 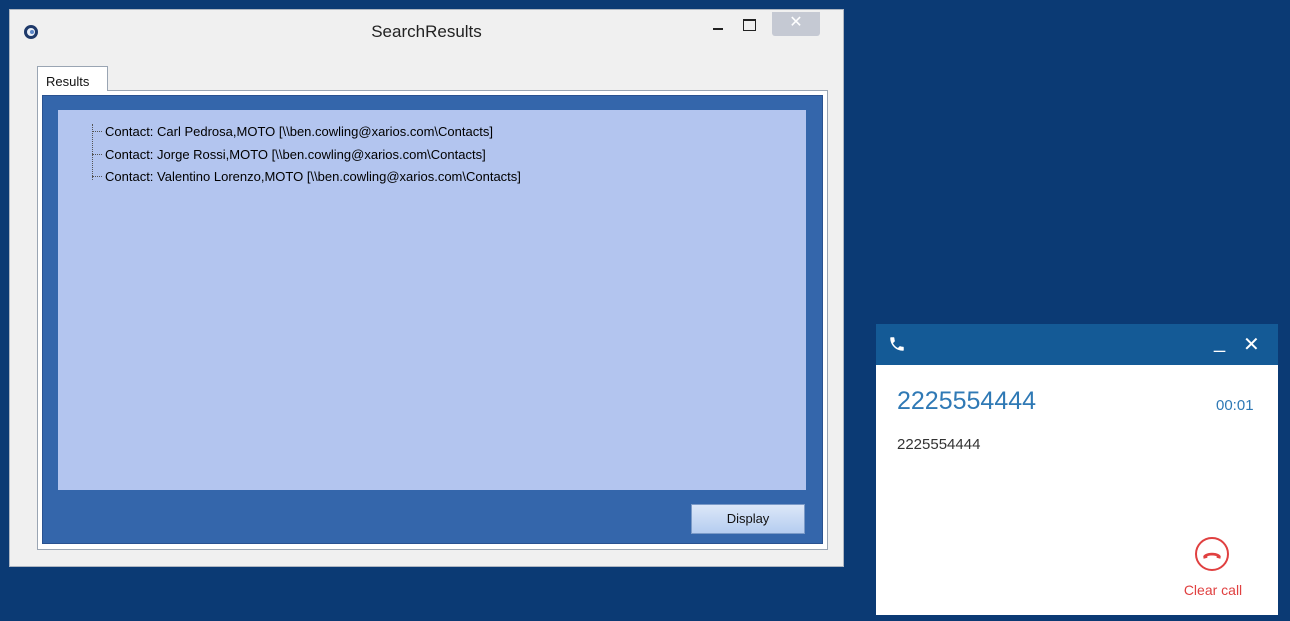 I want to click on tree-connector, so click(x=92, y=152).